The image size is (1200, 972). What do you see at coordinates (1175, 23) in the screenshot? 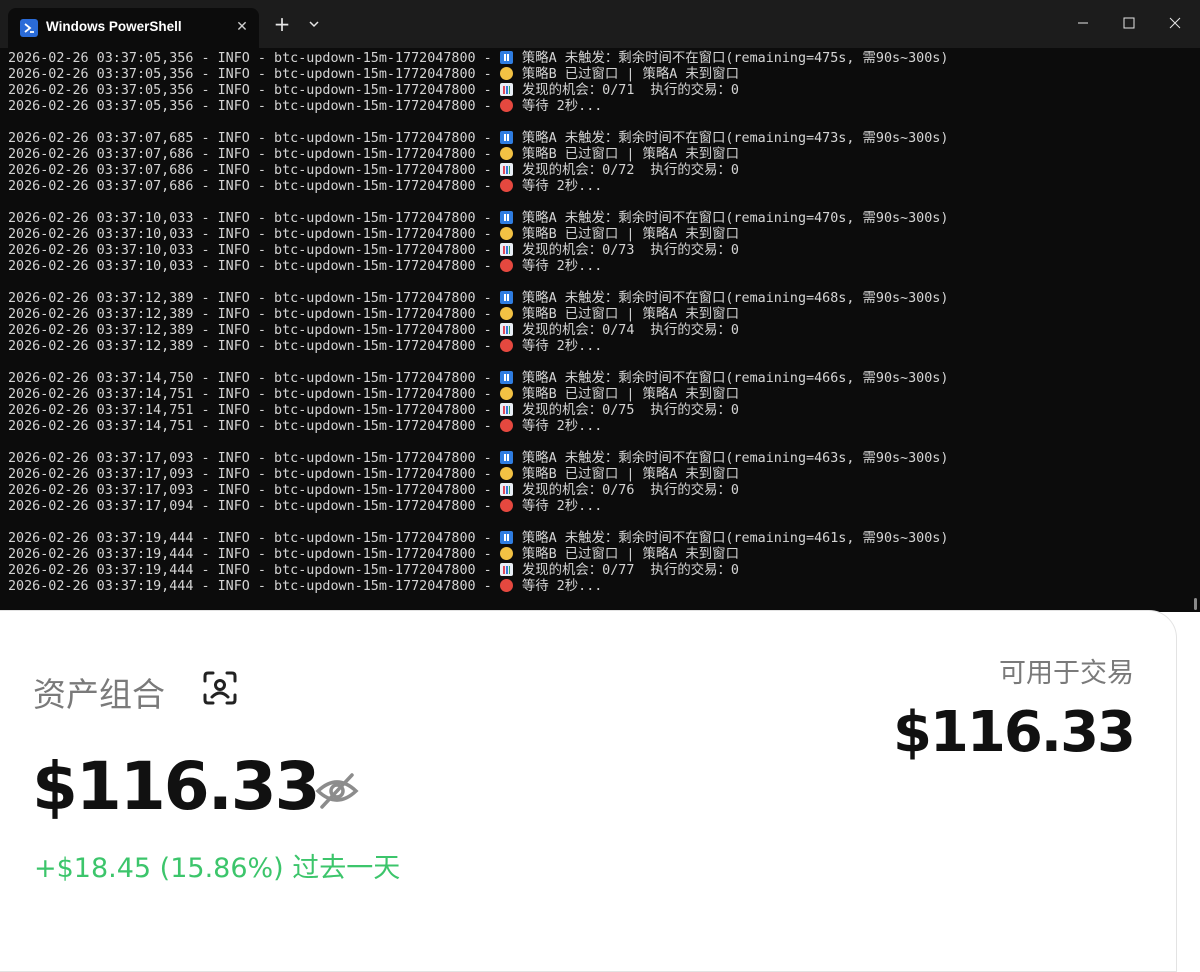
I see `window-close-icon` at bounding box center [1175, 23].